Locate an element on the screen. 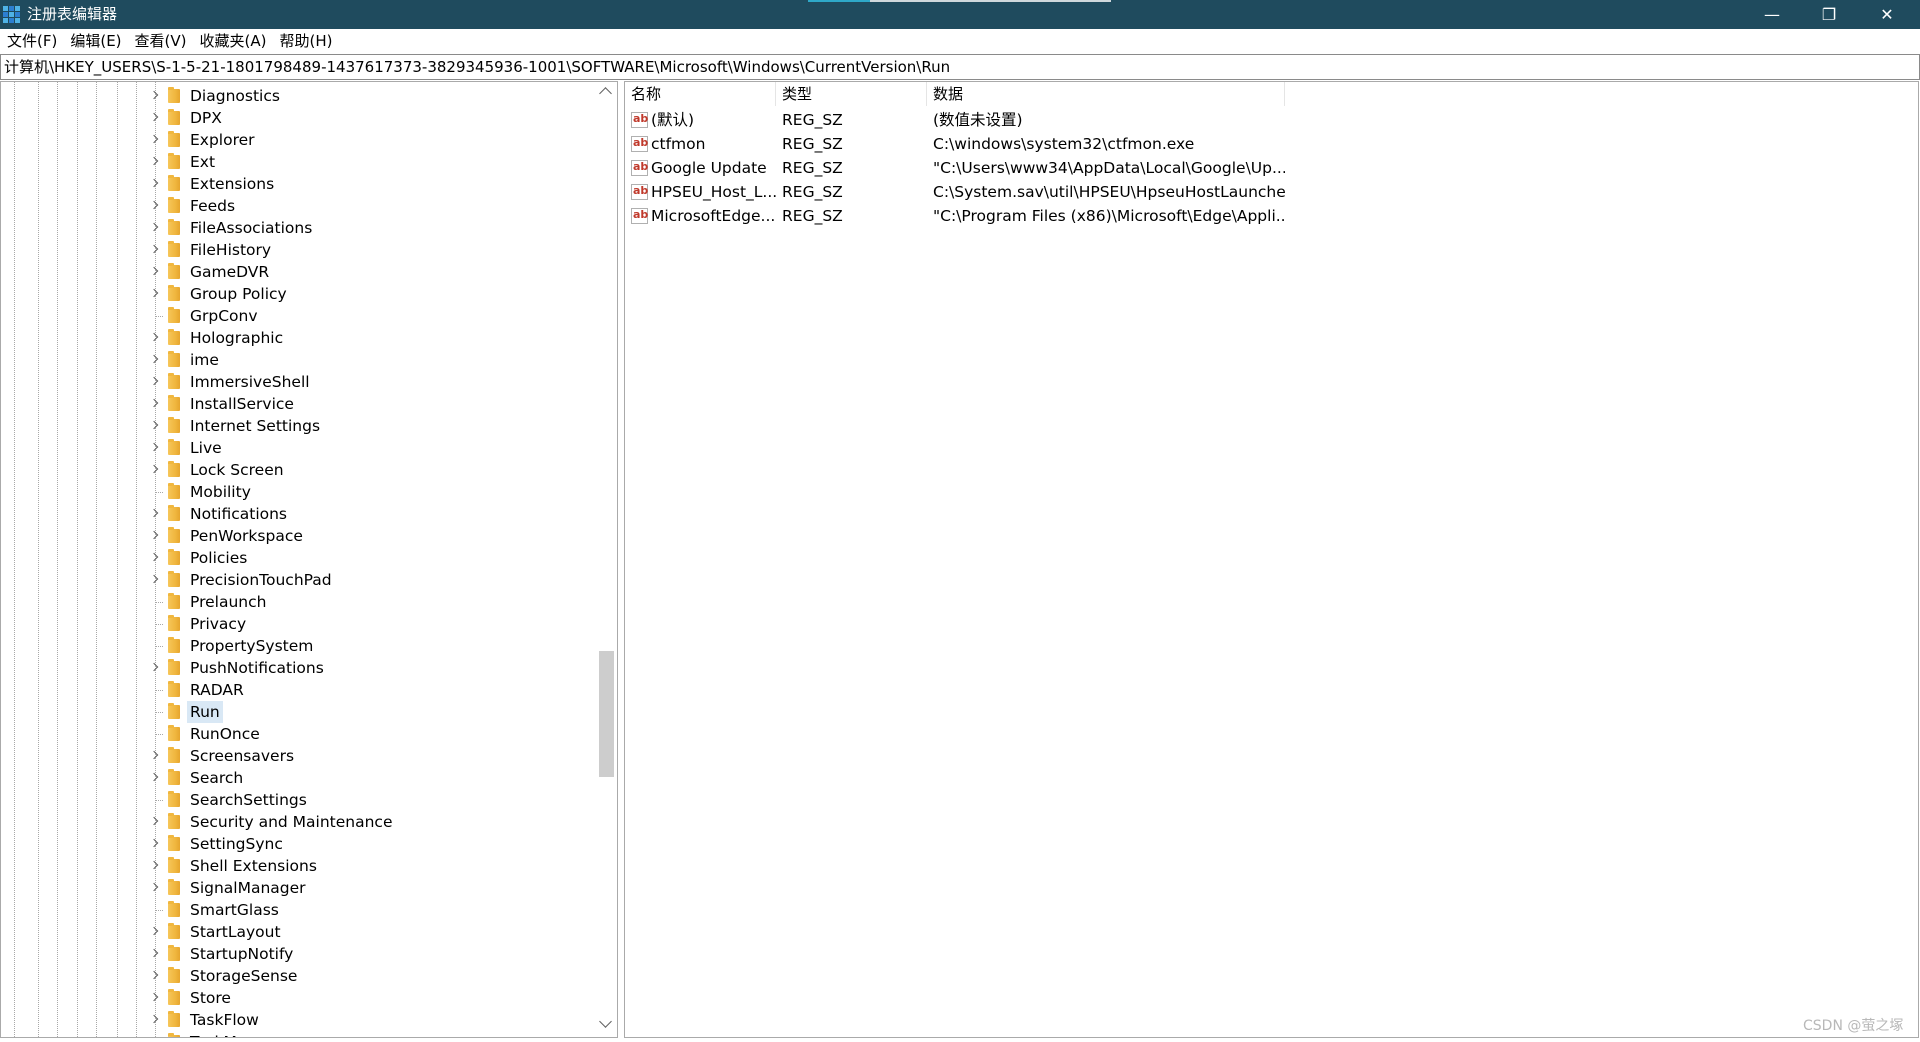 The width and height of the screenshot is (1920, 1042). tree-item: Explorer is located at coordinates (298, 140).